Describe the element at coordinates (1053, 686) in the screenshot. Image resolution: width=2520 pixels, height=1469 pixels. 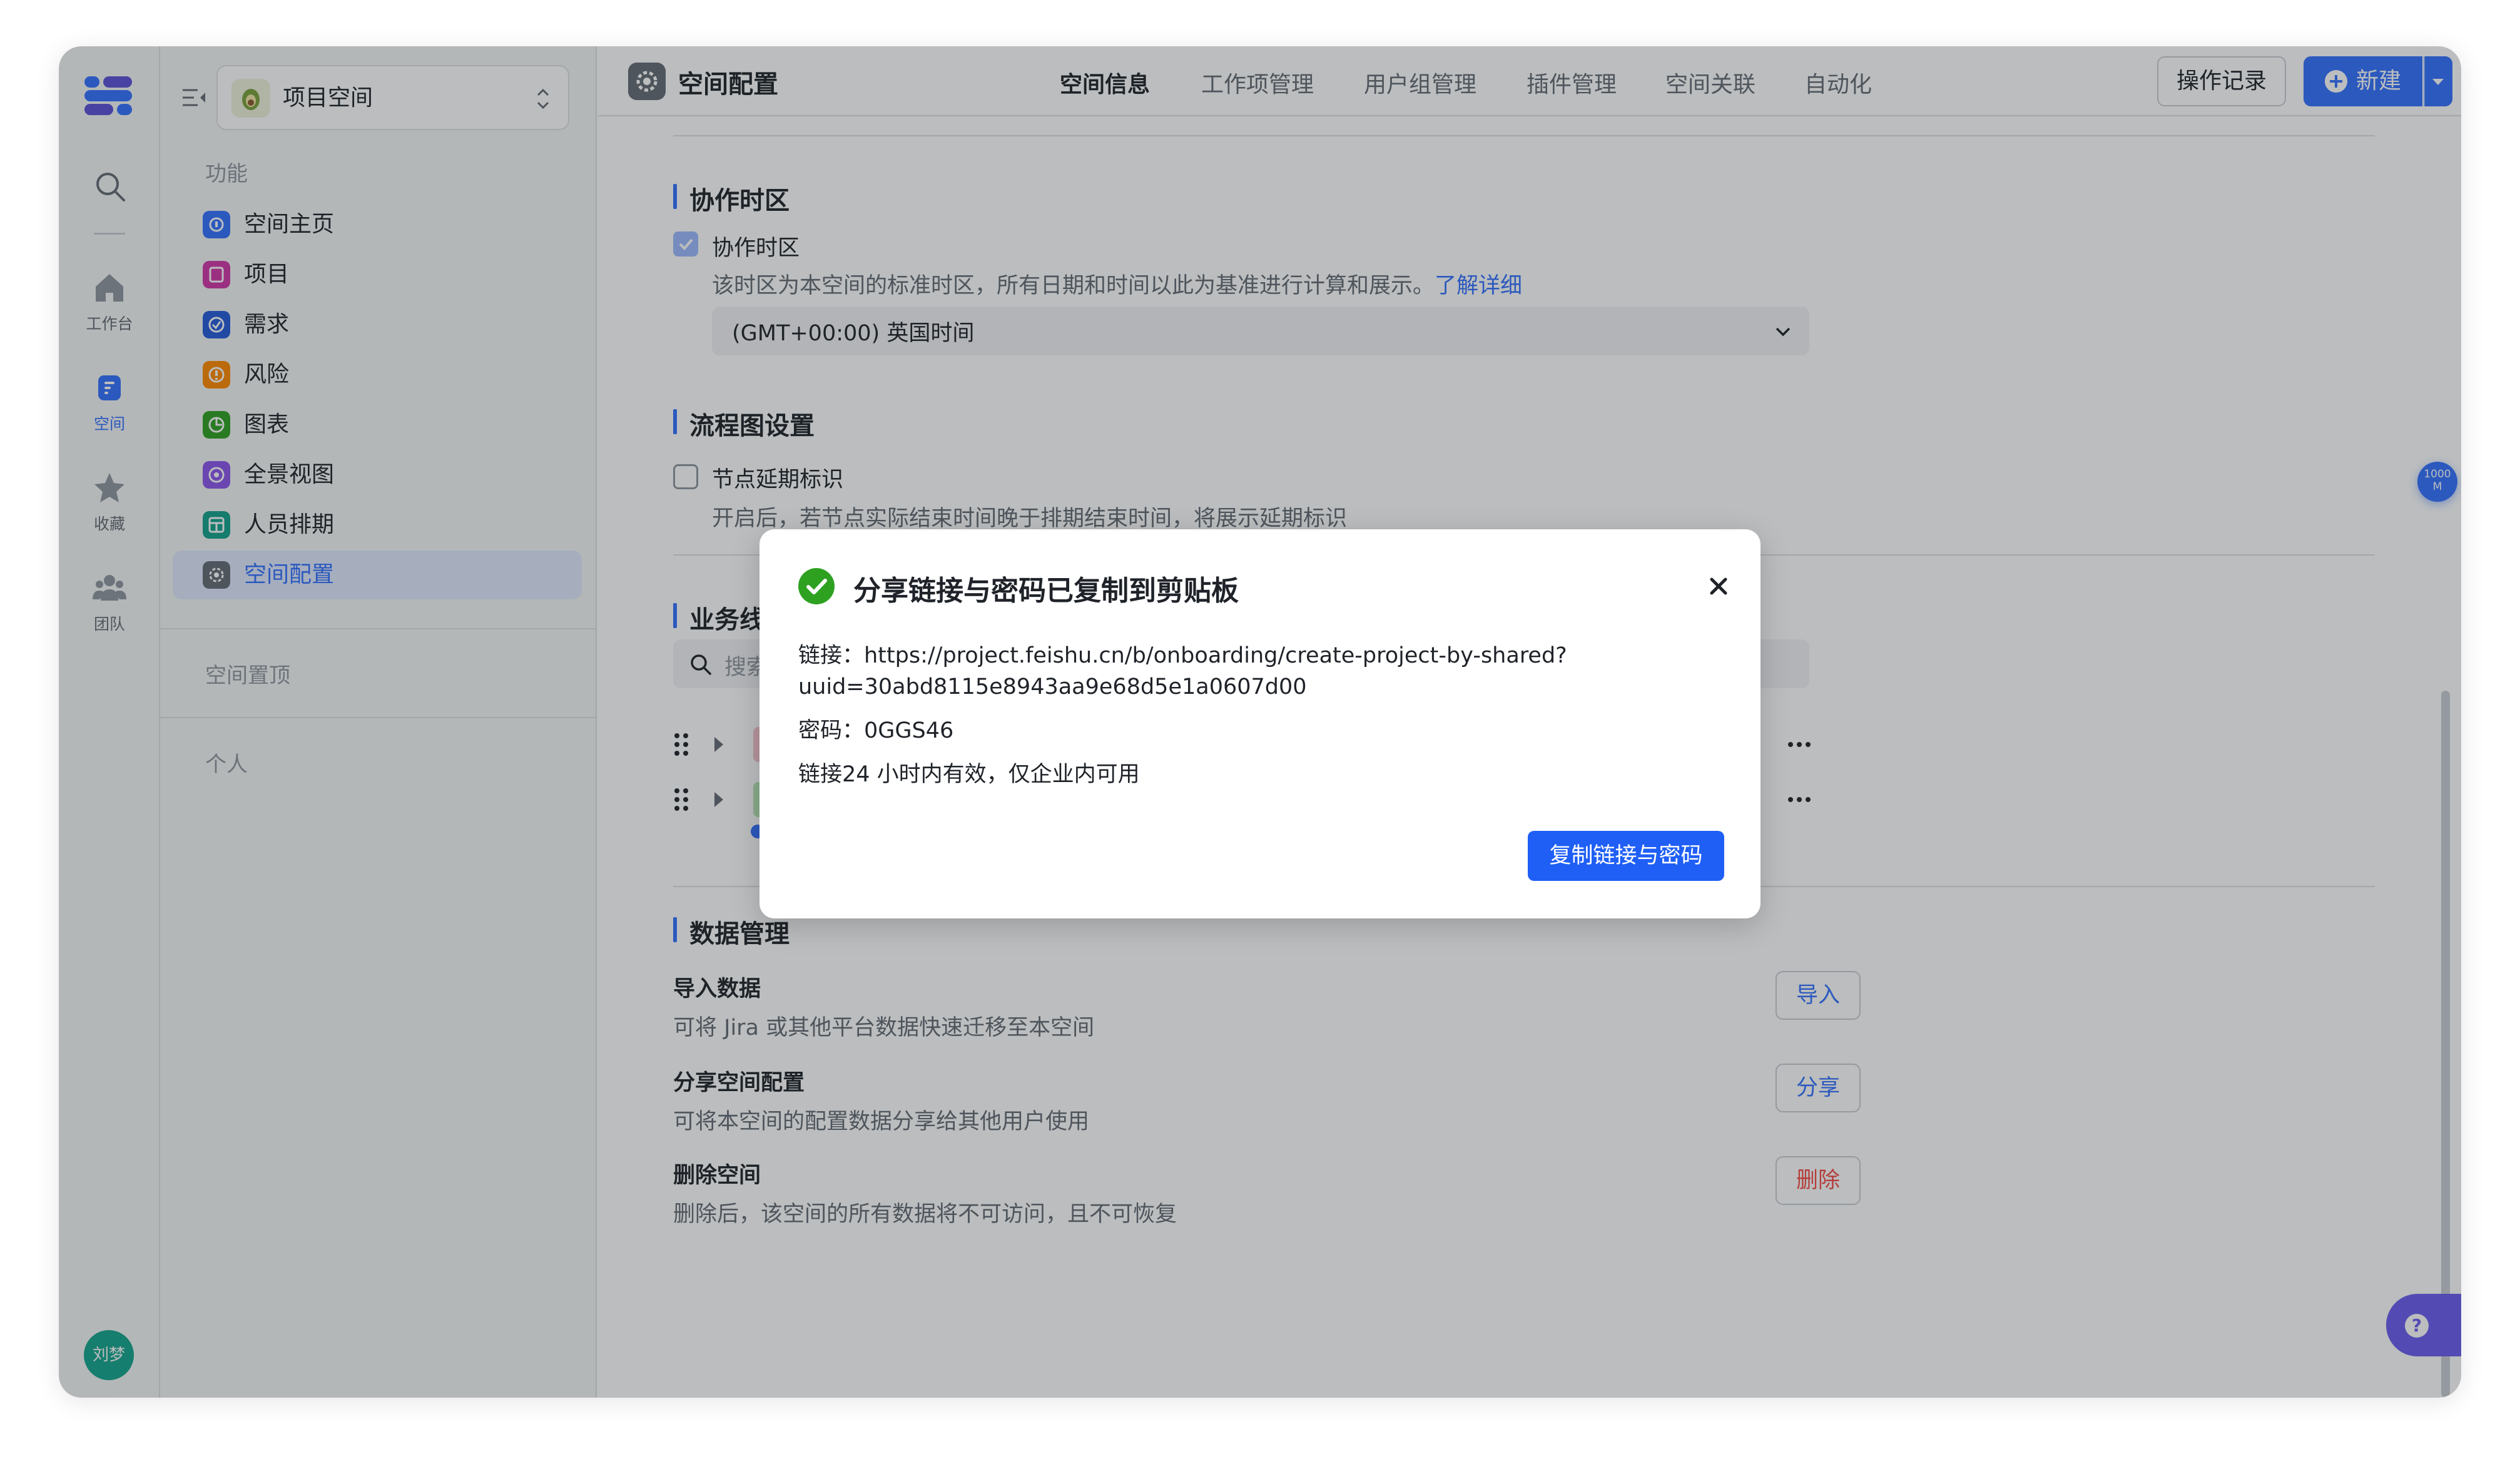
I see `dialog-link-line2: uuid=30abd8115e8943aa9e68d5e1a0607d00` at that location.